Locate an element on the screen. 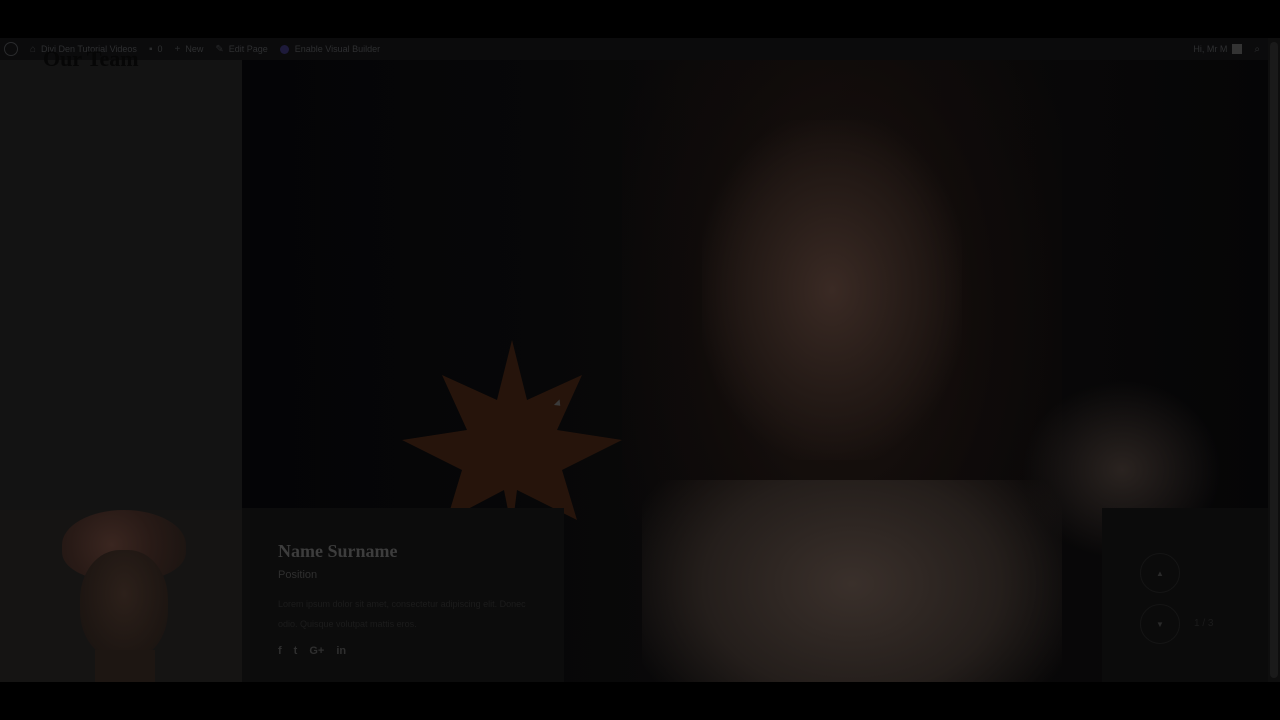 The image size is (1280, 720). facebook-icon: f is located at coordinates (280, 651).